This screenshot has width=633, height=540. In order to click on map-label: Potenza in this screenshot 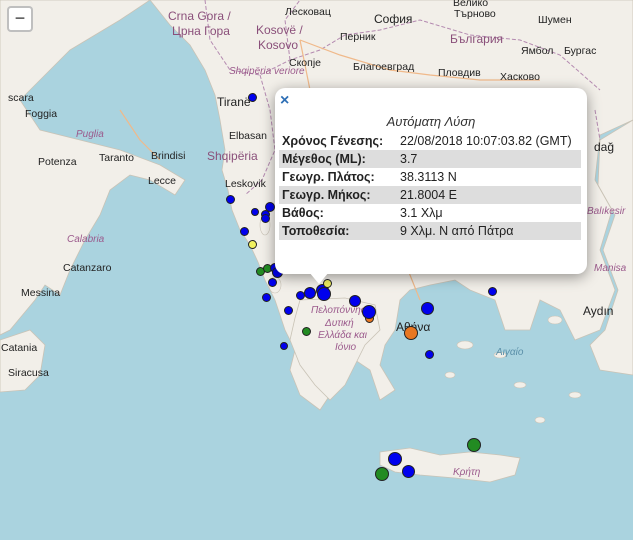, I will do `click(57, 162)`.